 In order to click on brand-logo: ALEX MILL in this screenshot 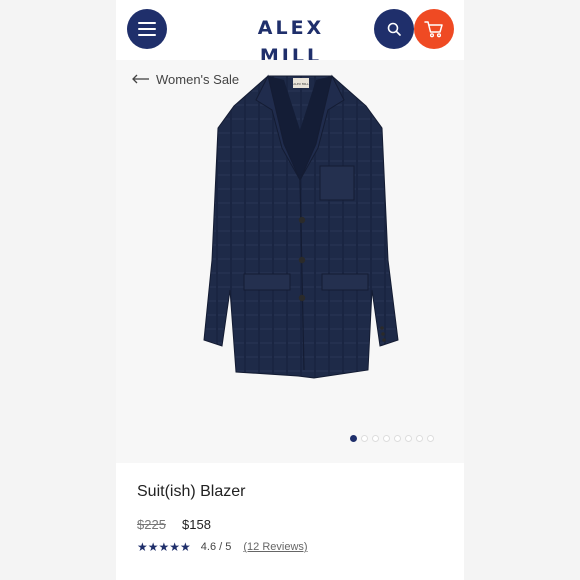, I will do `click(291, 40)`.